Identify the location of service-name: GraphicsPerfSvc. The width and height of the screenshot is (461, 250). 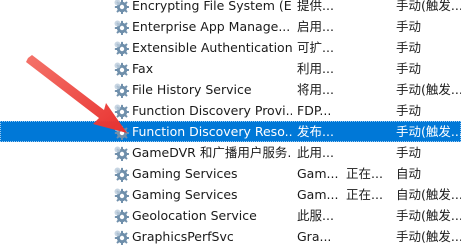
(183, 236).